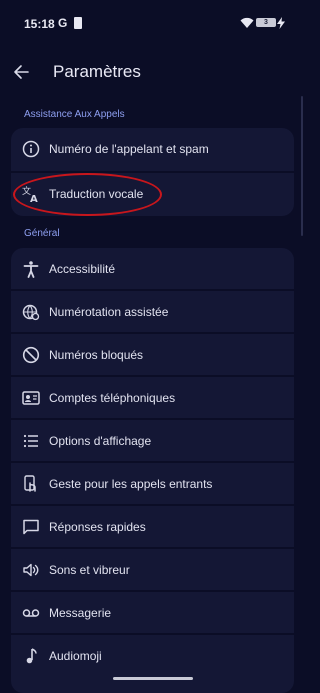 The height and width of the screenshot is (693, 320). I want to click on settings-item-caller-id-spam: Numéro de l'appelant et spam, so click(152, 149).